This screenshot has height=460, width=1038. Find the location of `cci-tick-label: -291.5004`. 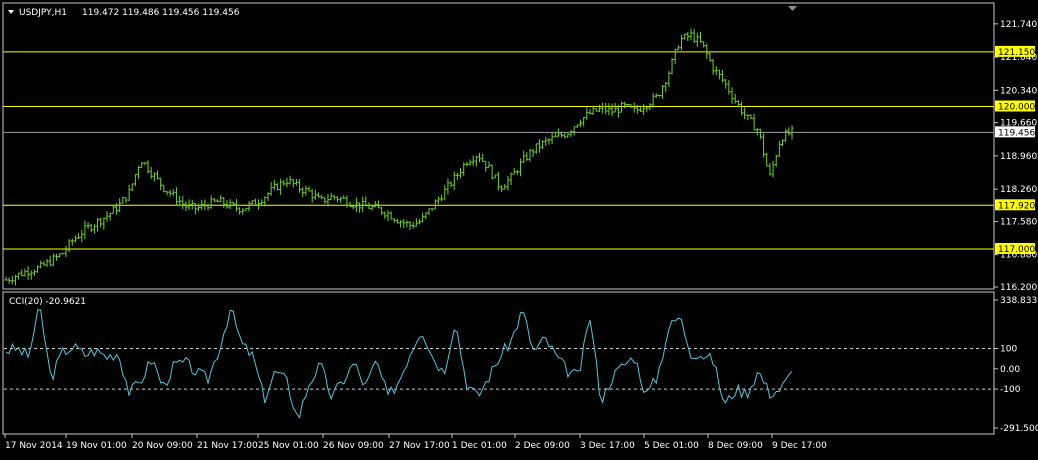

cci-tick-label: -291.5004 is located at coordinates (1019, 429).